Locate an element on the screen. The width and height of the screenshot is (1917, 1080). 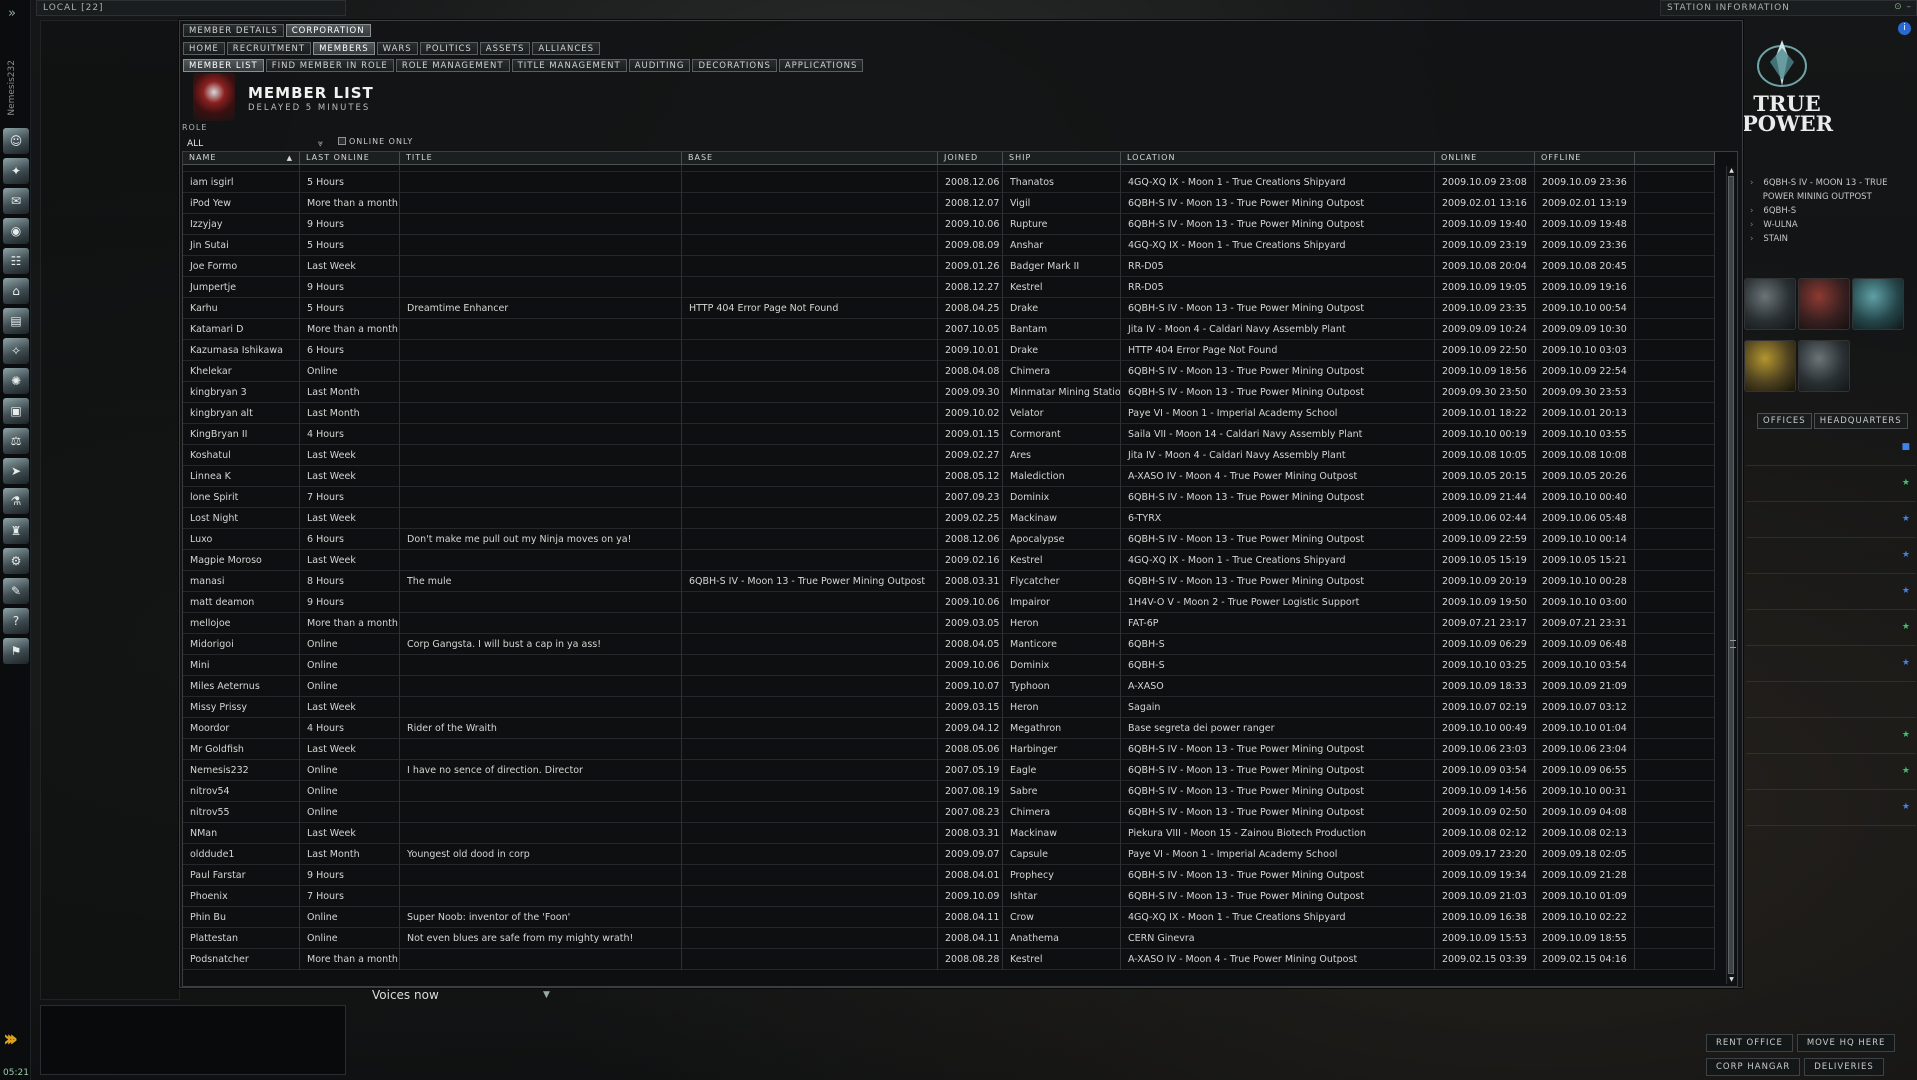
tab-wars: WARS is located at coordinates (397, 48).